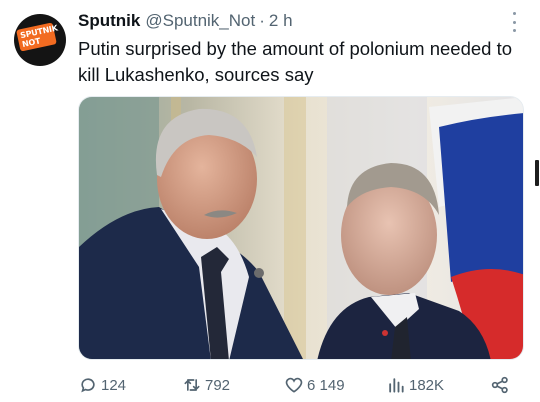  What do you see at coordinates (326, 385) in the screenshot?
I see `like-count: 6 149` at bounding box center [326, 385].